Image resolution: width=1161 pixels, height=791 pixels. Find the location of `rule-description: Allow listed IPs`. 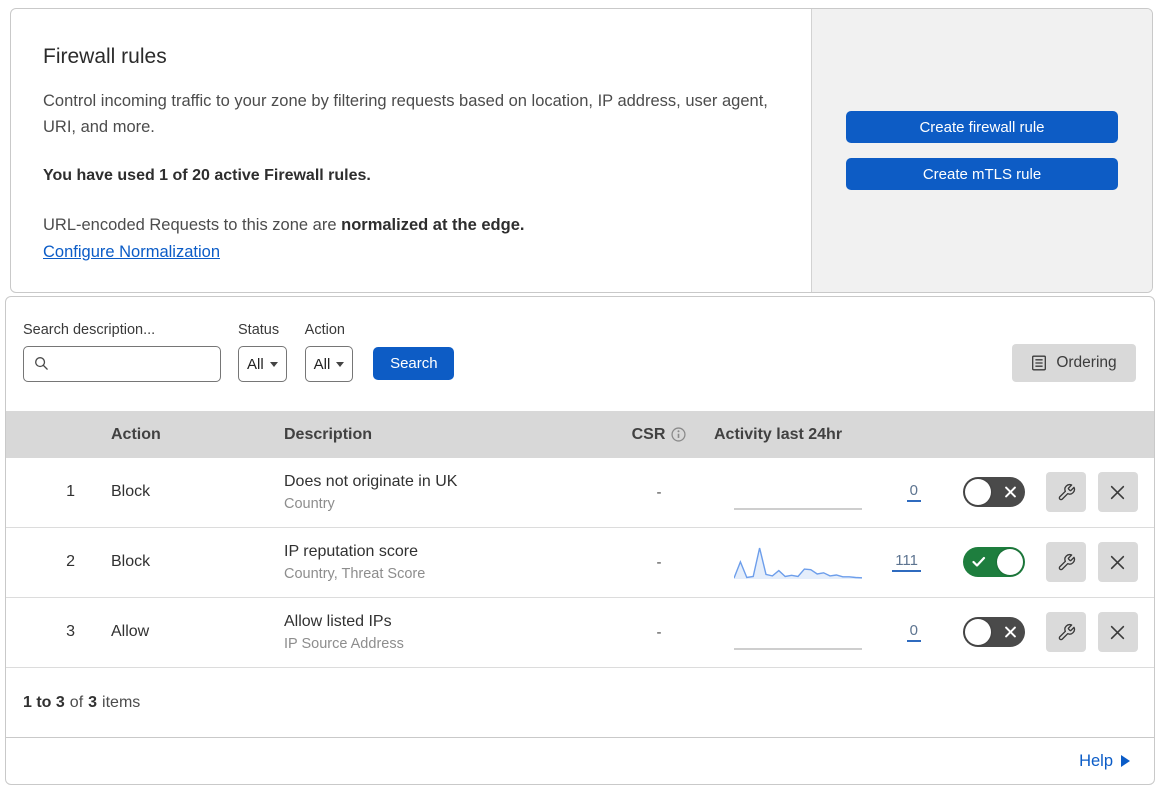

rule-description: Allow listed IPs is located at coordinates (338, 621).